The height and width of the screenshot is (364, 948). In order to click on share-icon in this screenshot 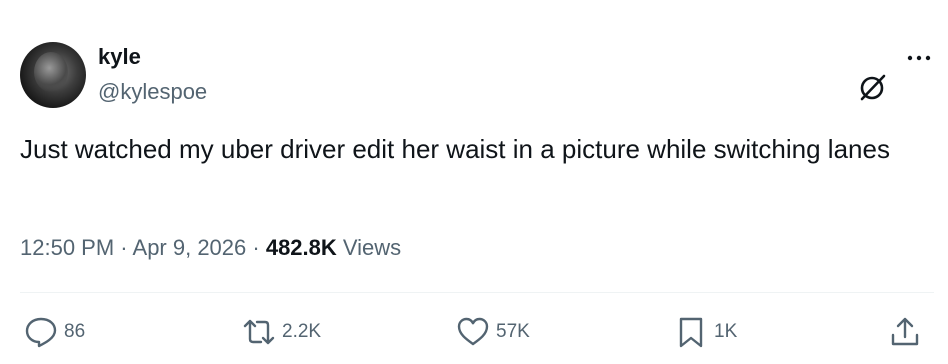, I will do `click(905, 331)`.